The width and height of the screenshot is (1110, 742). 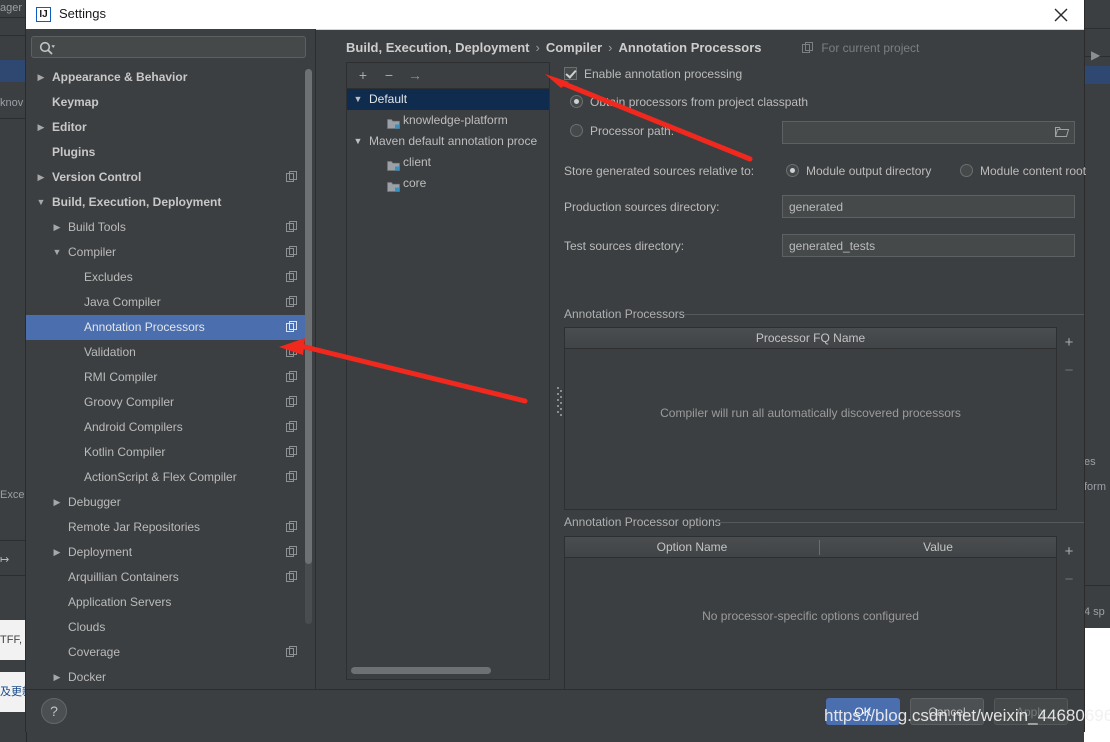 I want to click on sidebar-item-deployment: ▶ Deployment, so click(x=167, y=552).